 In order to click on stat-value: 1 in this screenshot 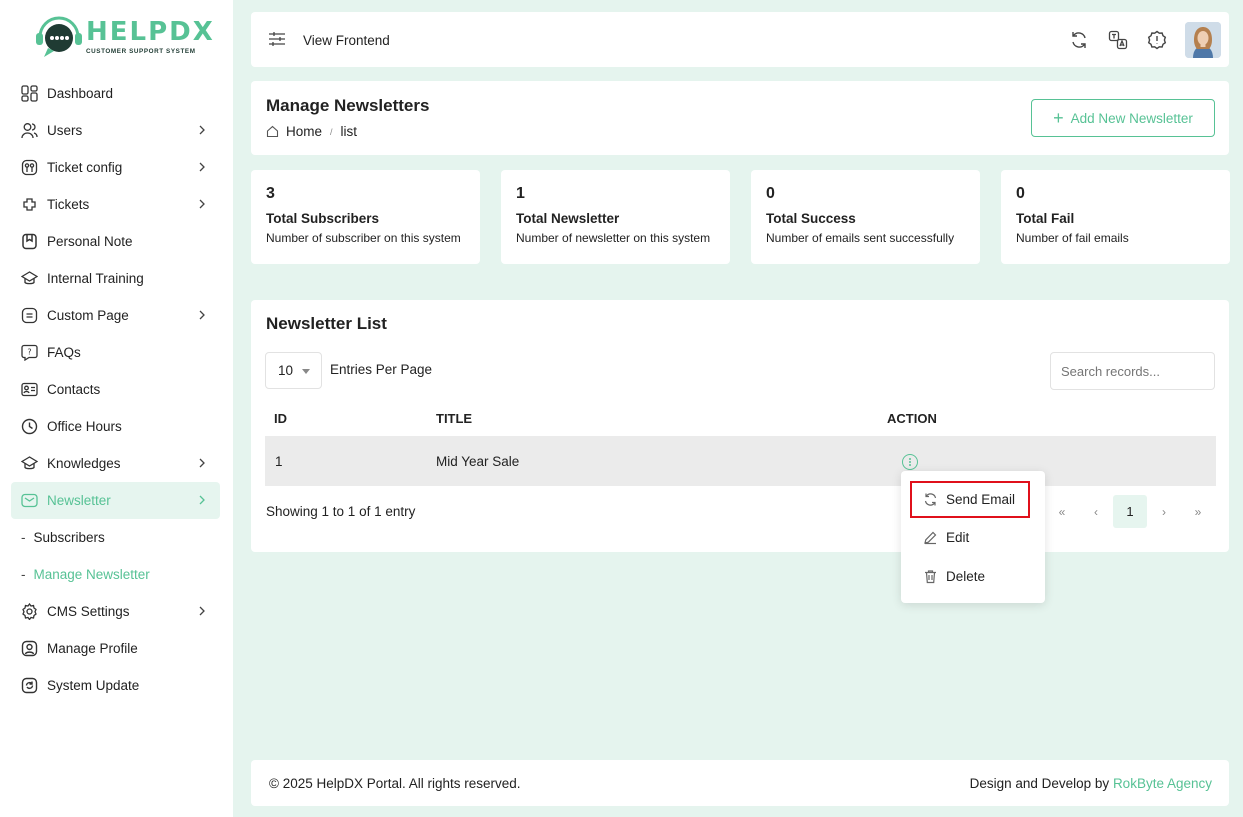, I will do `click(520, 193)`.